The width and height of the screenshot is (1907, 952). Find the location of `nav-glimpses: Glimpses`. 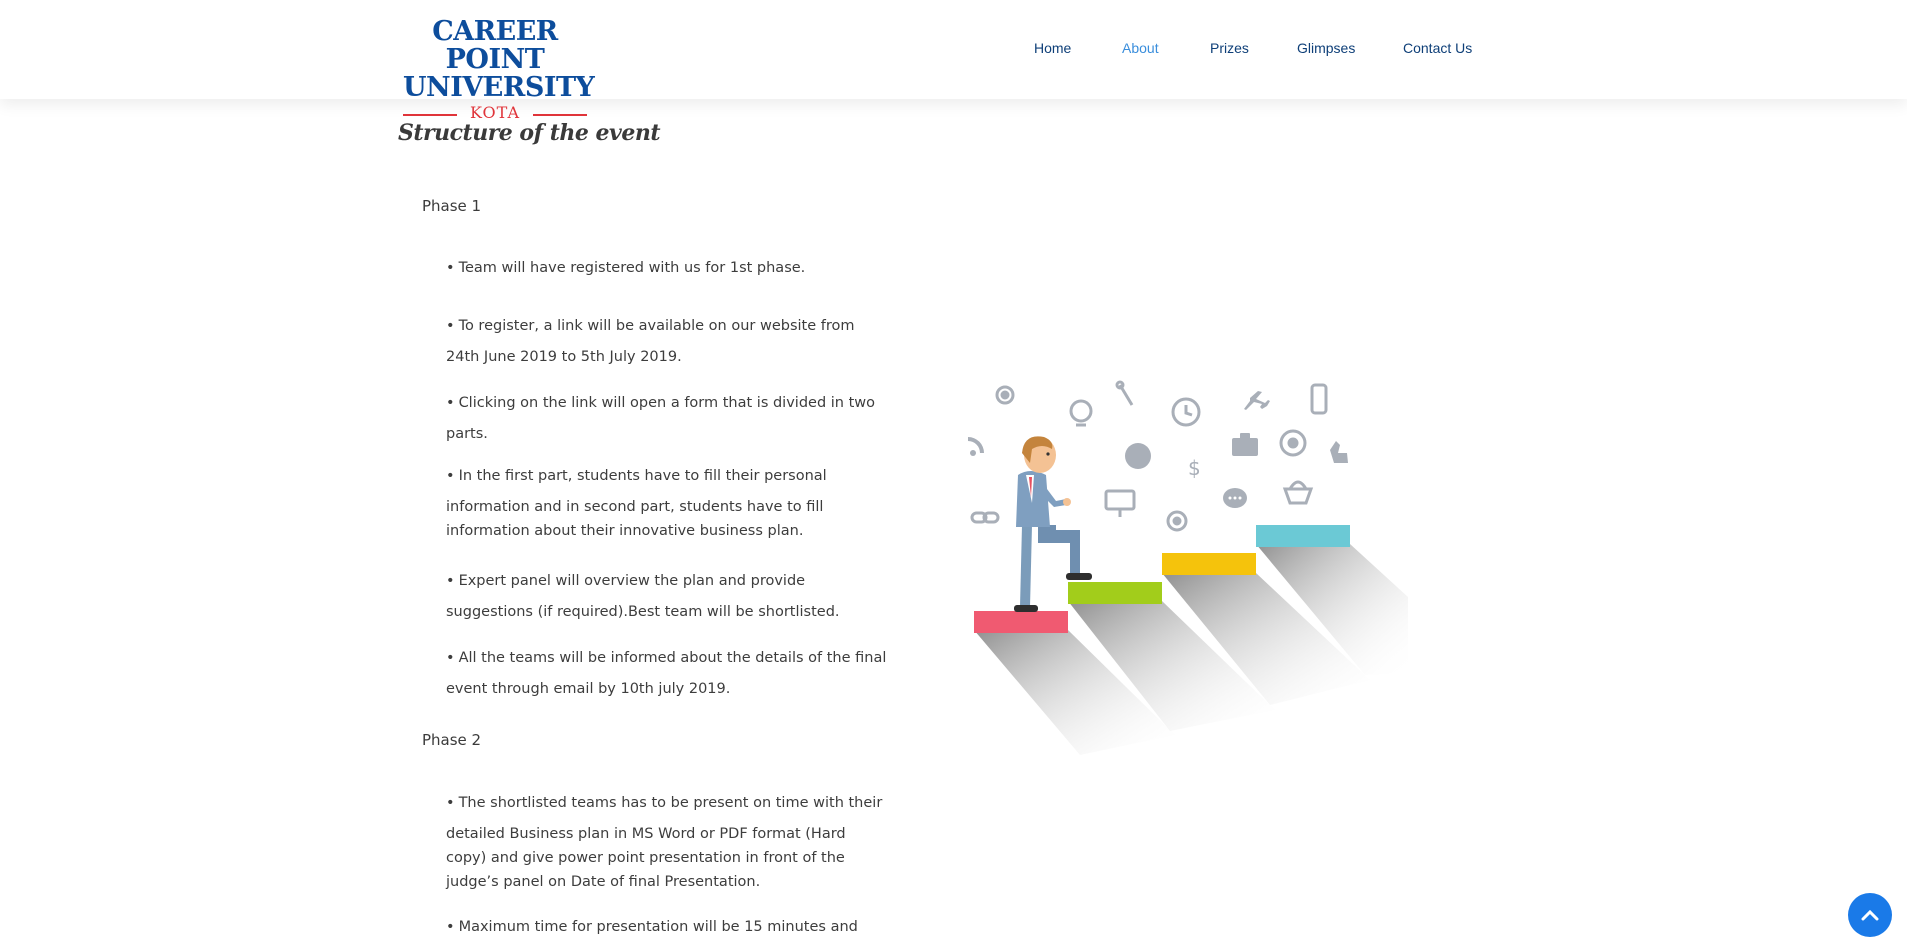

nav-glimpses: Glimpses is located at coordinates (1326, 48).